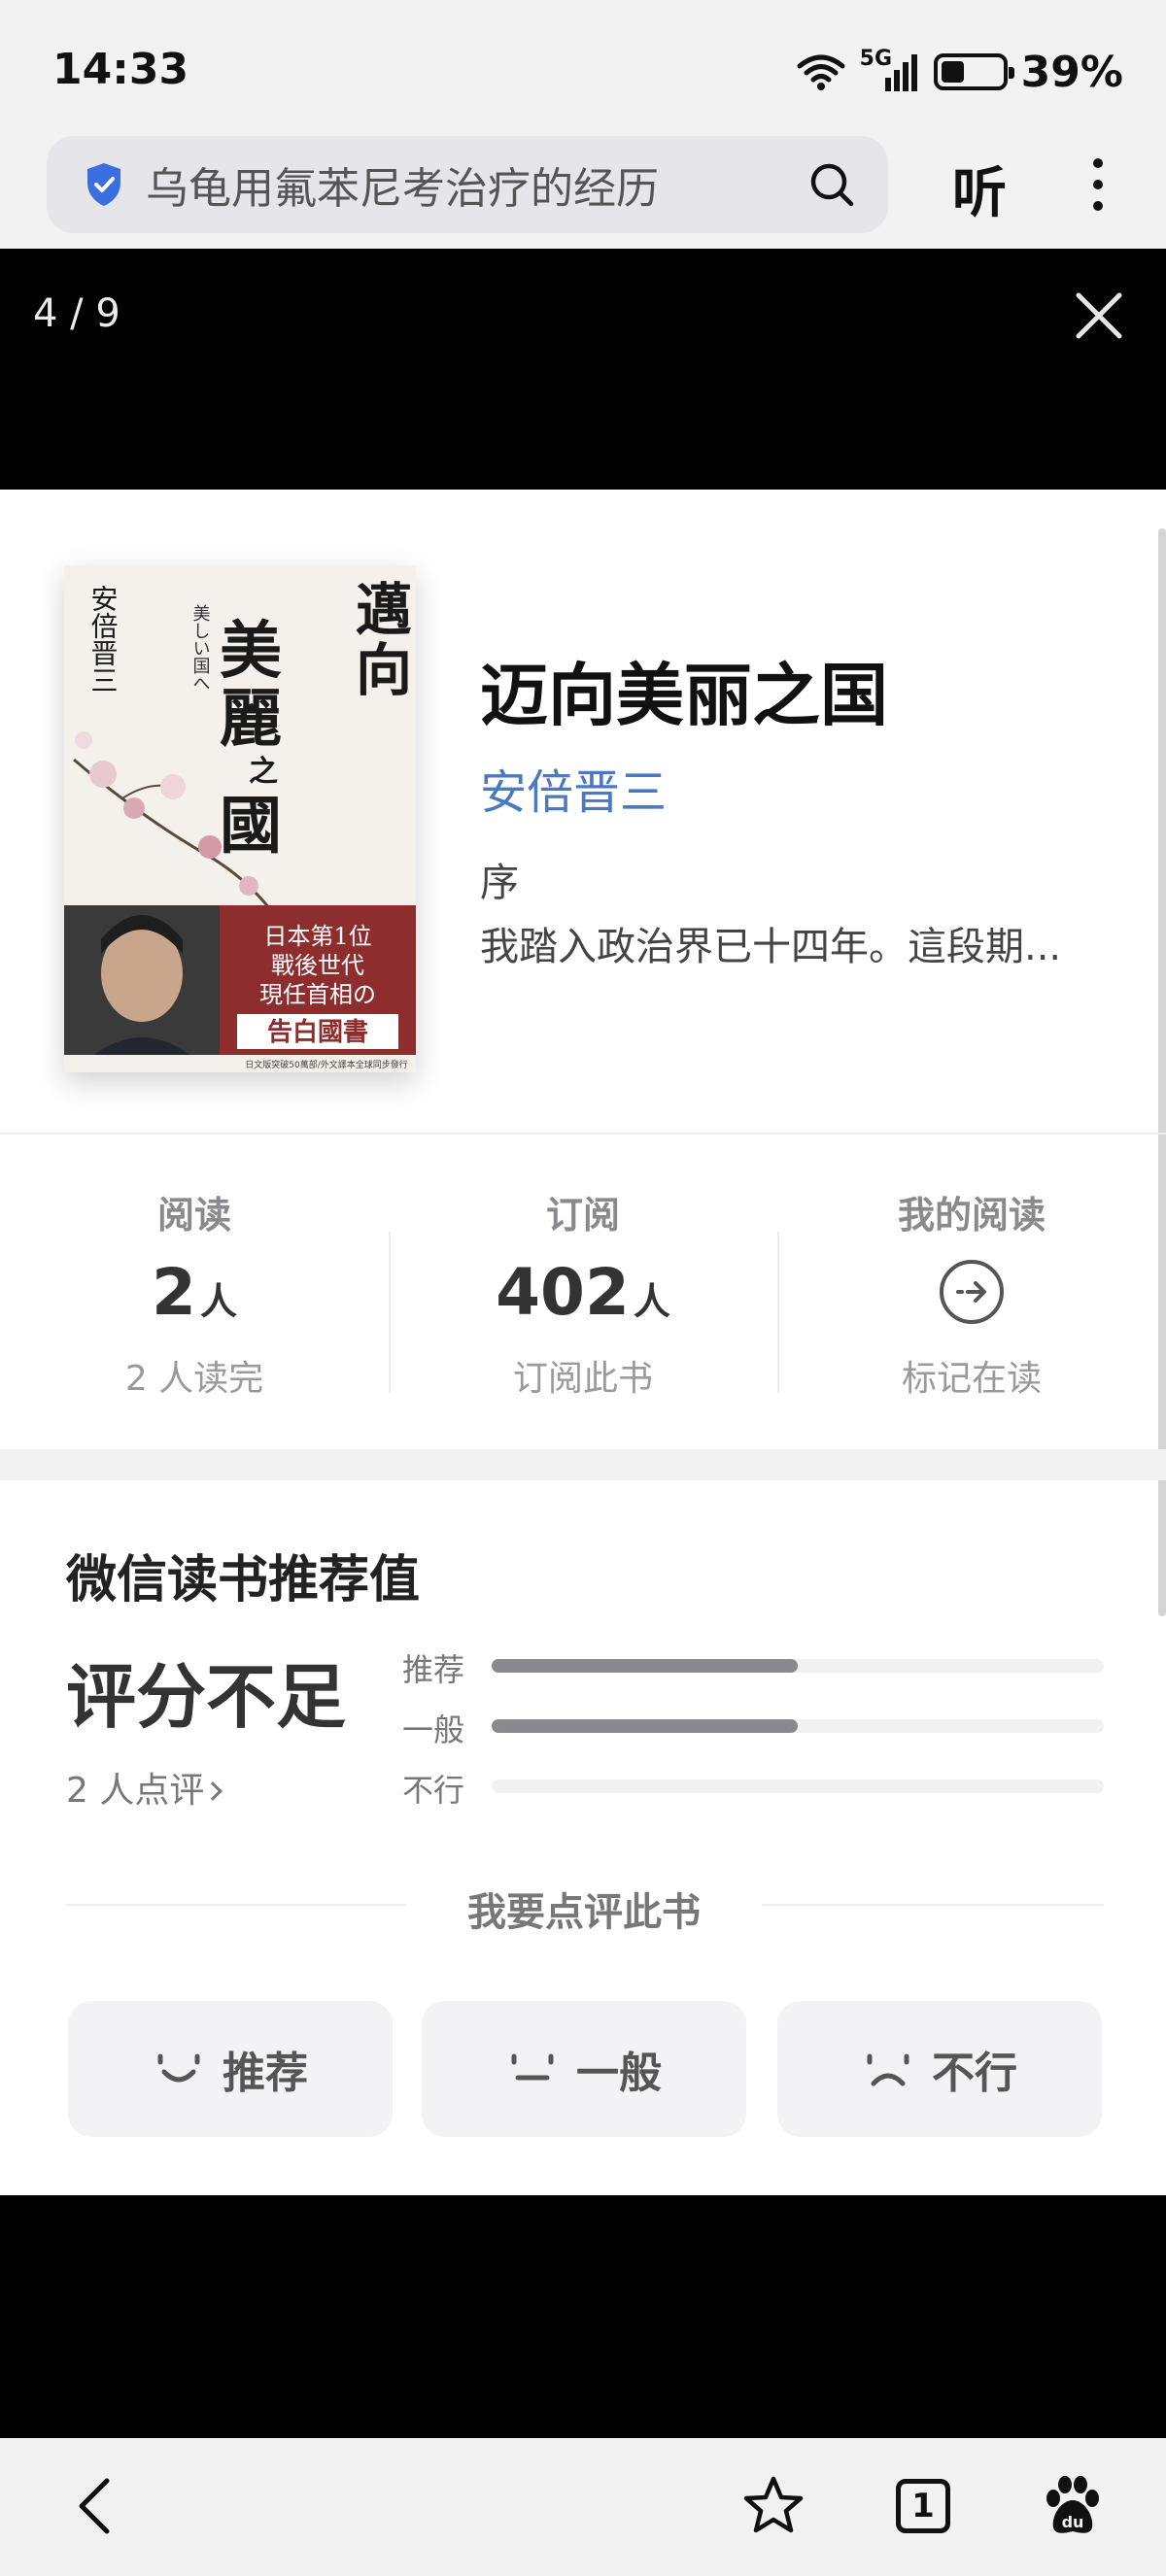  Describe the element at coordinates (120, 69) in the screenshot. I see `status-time: 14:33` at that location.